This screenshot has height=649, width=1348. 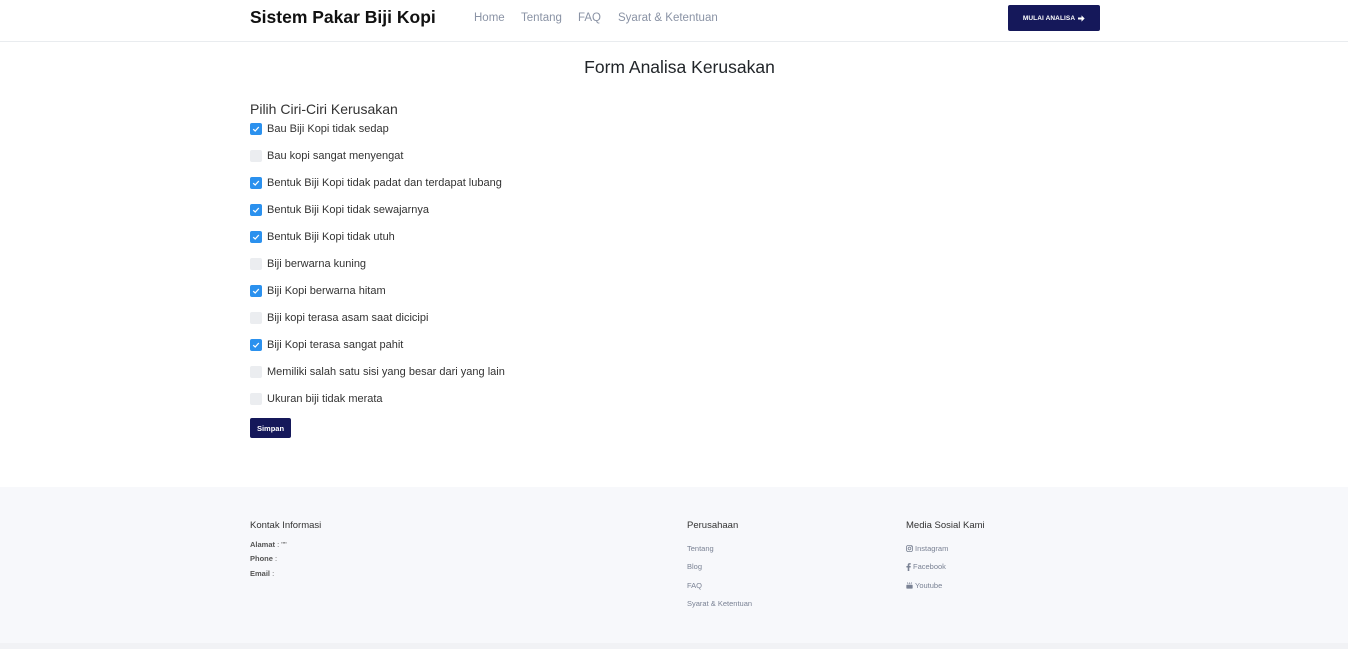 I want to click on page-title: Form Analisa Kerusakan, so click(x=679, y=67).